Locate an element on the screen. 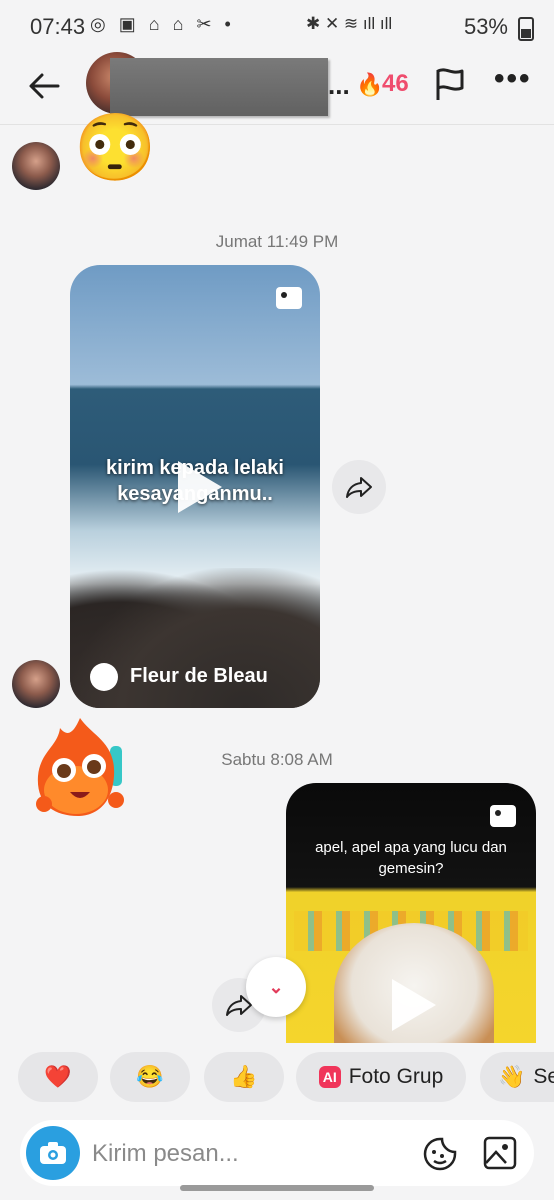 The height and width of the screenshot is (1200, 554). back-arrow-icon is located at coordinates (44, 86).